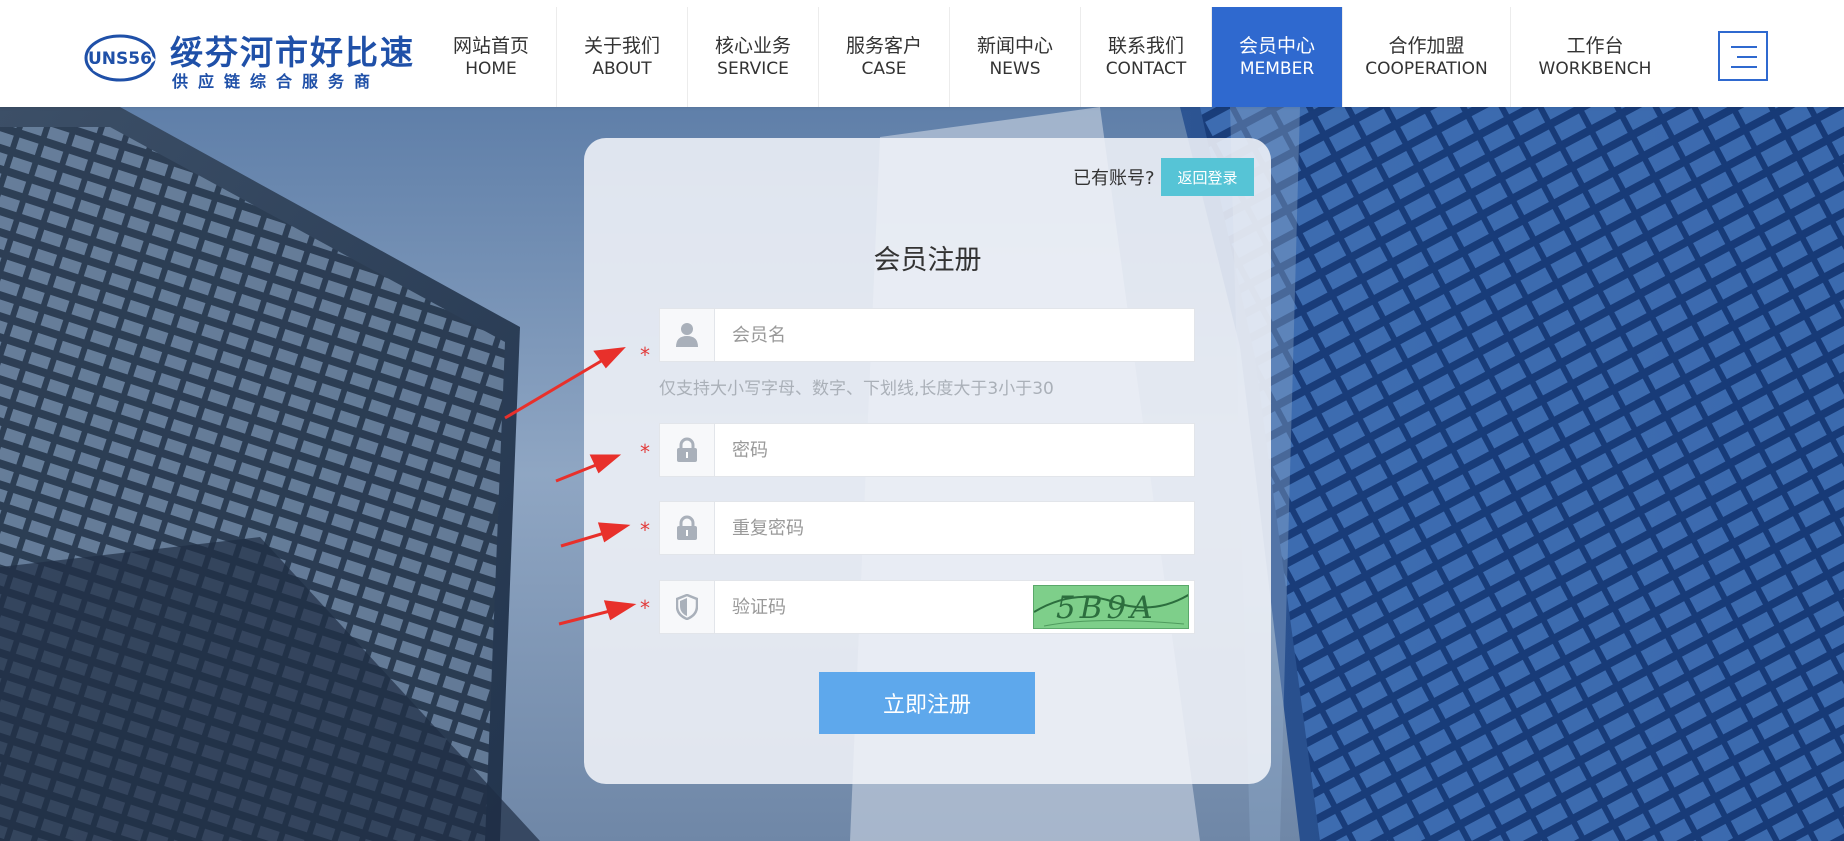 This screenshot has height=841, width=1844. Describe the element at coordinates (1595, 46) in the screenshot. I see `nav-label-cn: 工作台` at that location.